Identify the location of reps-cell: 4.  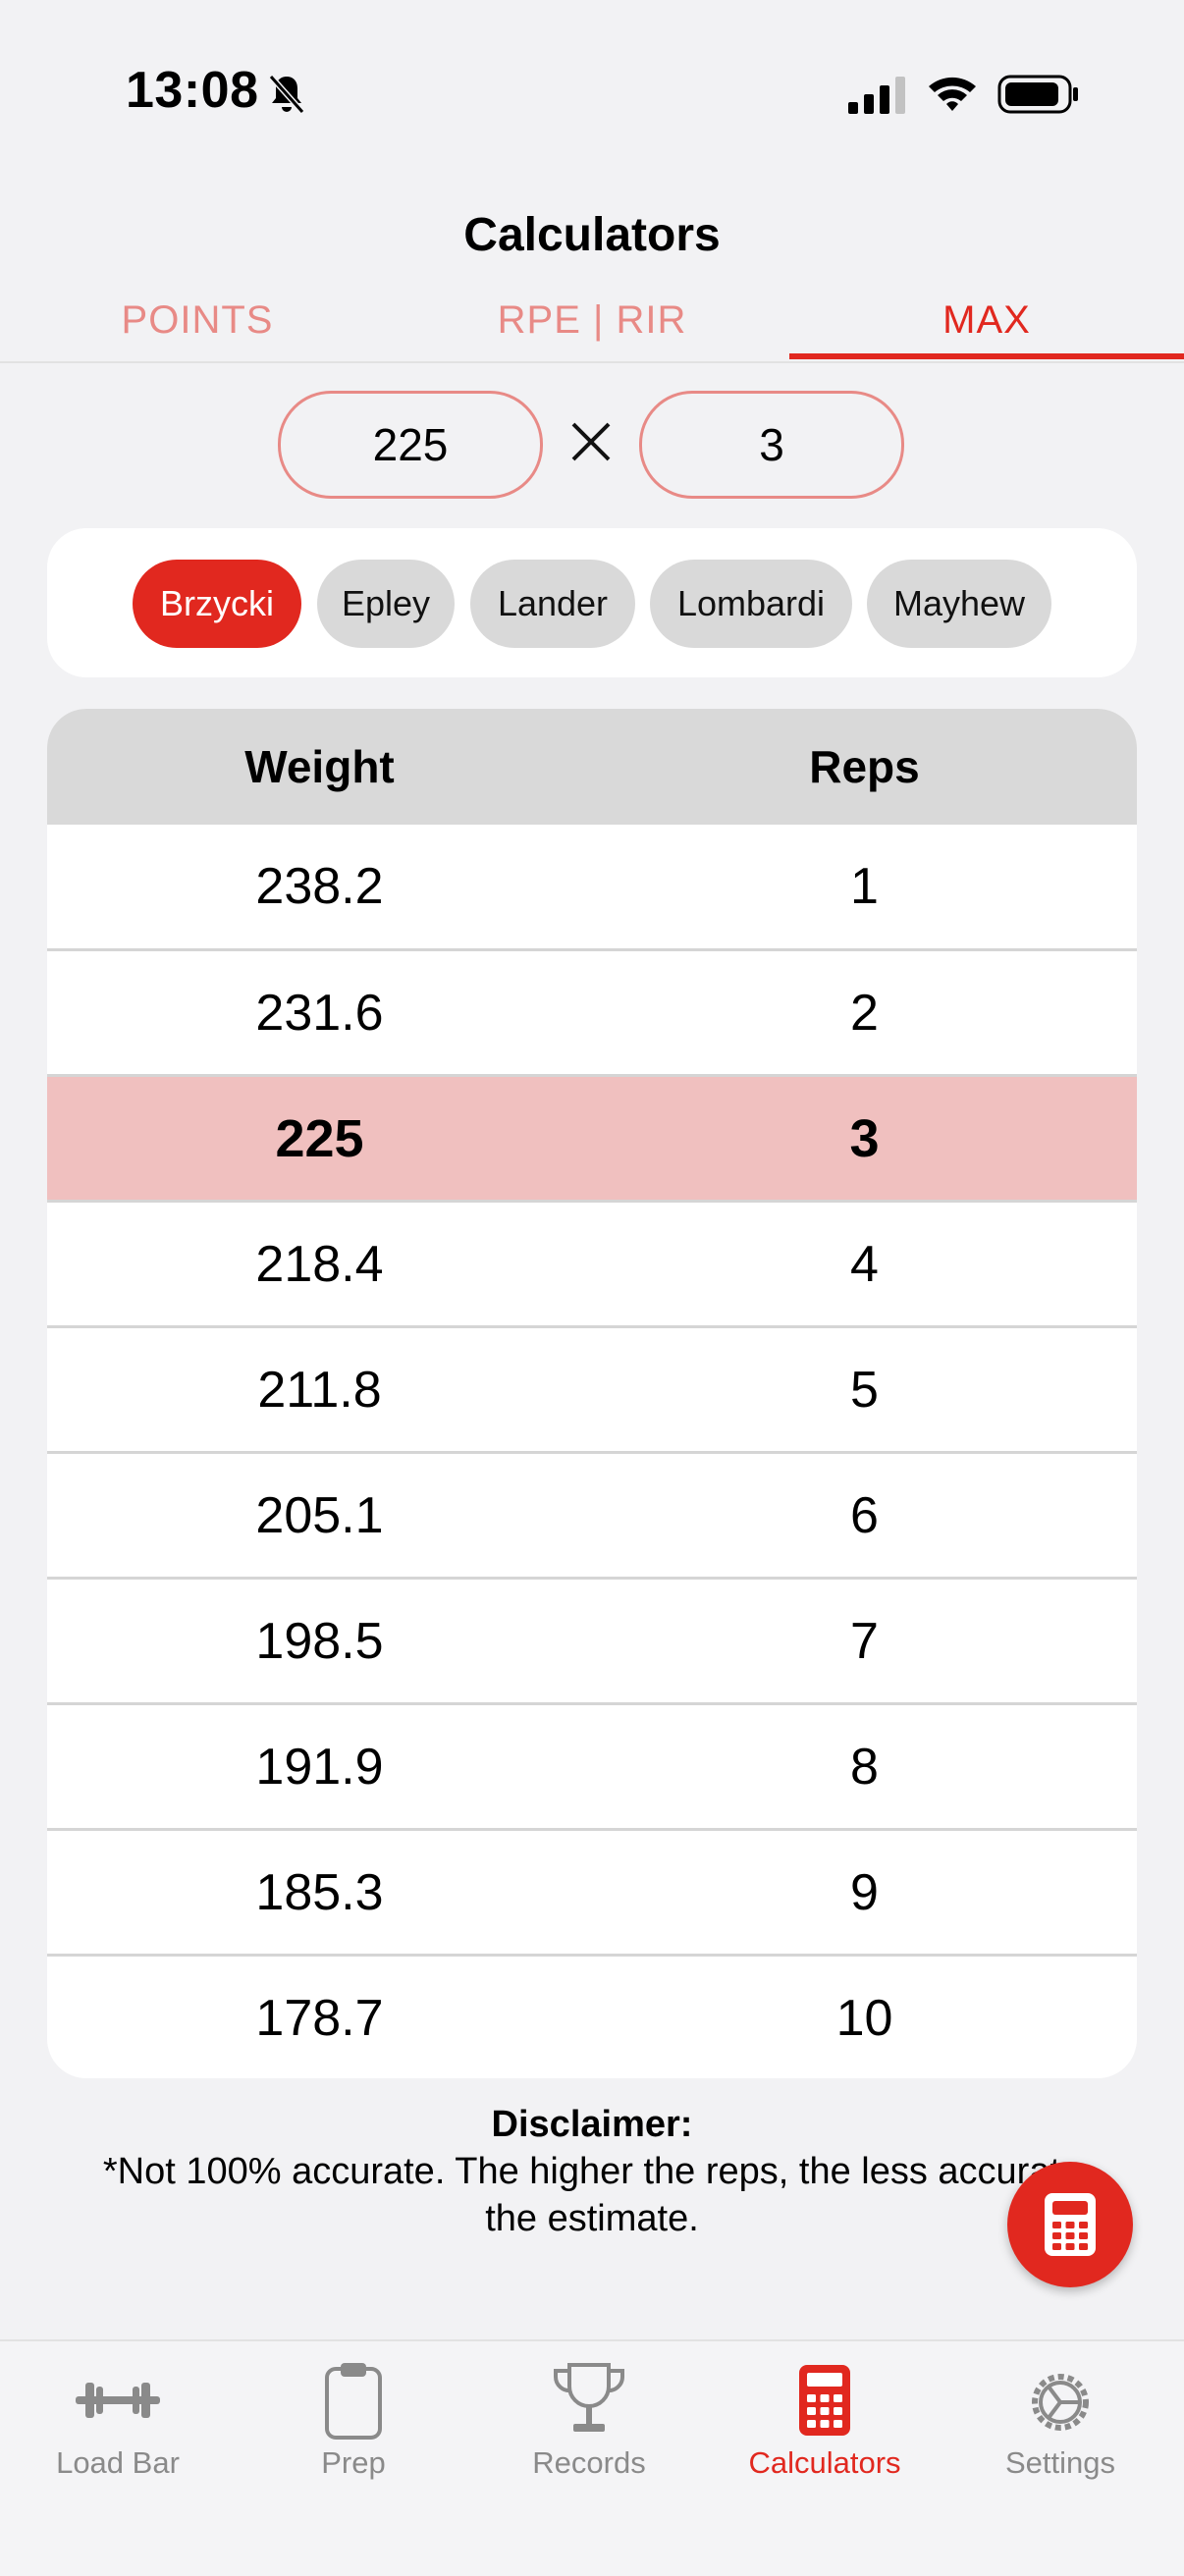
(865, 1264).